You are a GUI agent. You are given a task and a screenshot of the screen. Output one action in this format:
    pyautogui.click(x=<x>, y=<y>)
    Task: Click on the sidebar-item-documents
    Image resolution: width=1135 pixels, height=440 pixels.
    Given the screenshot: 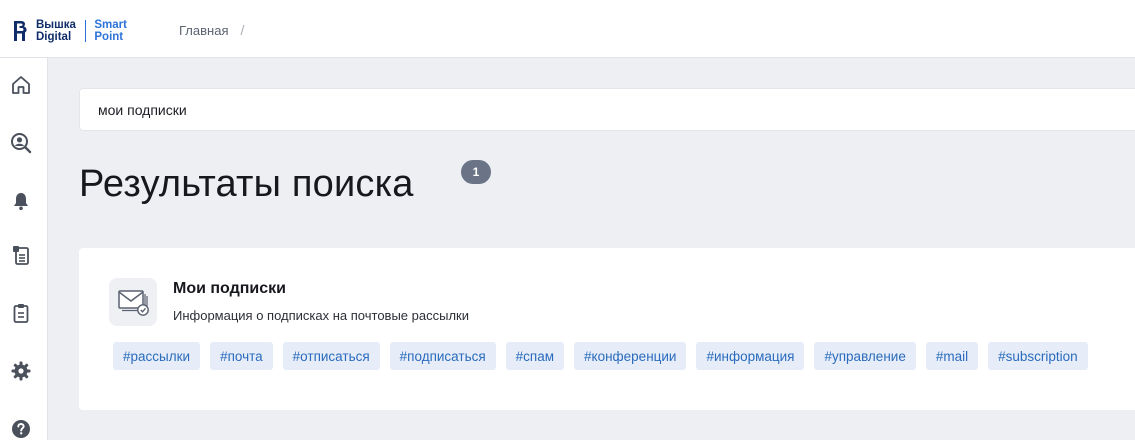 What is the action you would take?
    pyautogui.click(x=21, y=255)
    